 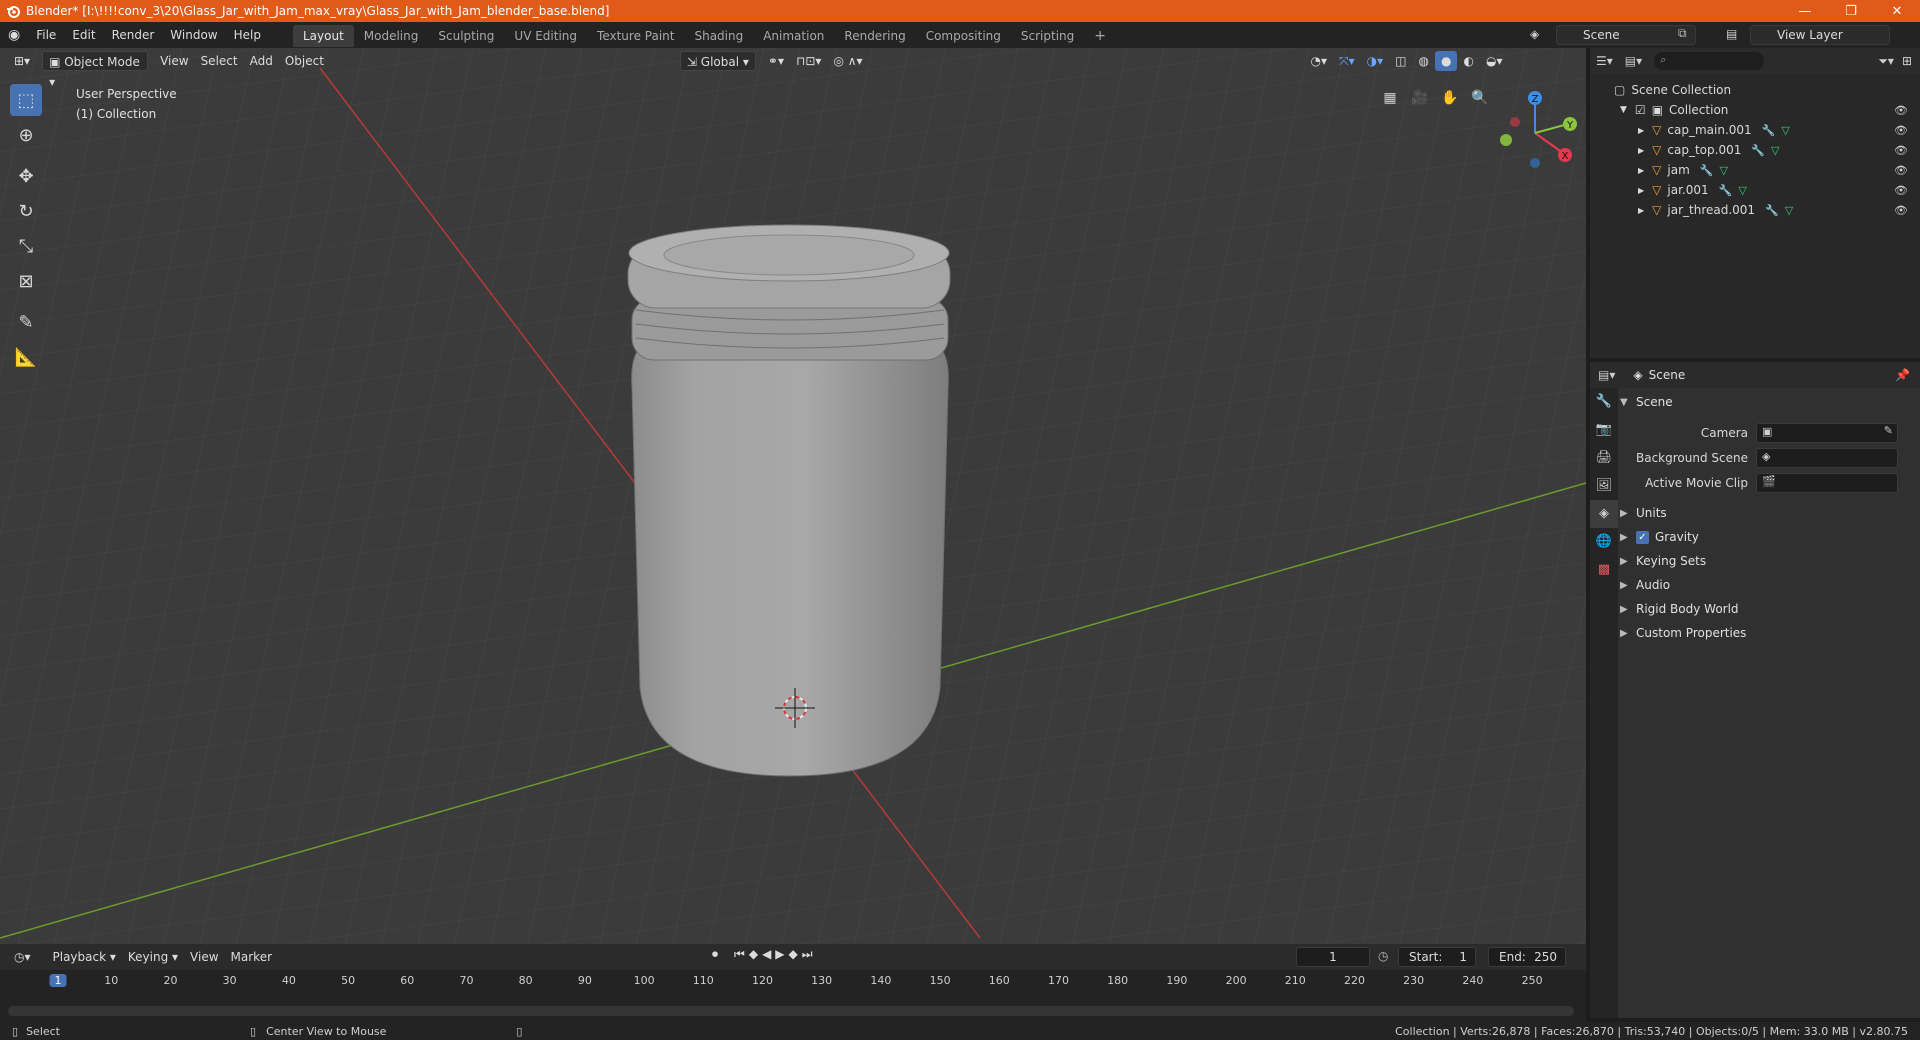 What do you see at coordinates (22, 957) in the screenshot?
I see `timeline-editor-icon: ◷▾` at bounding box center [22, 957].